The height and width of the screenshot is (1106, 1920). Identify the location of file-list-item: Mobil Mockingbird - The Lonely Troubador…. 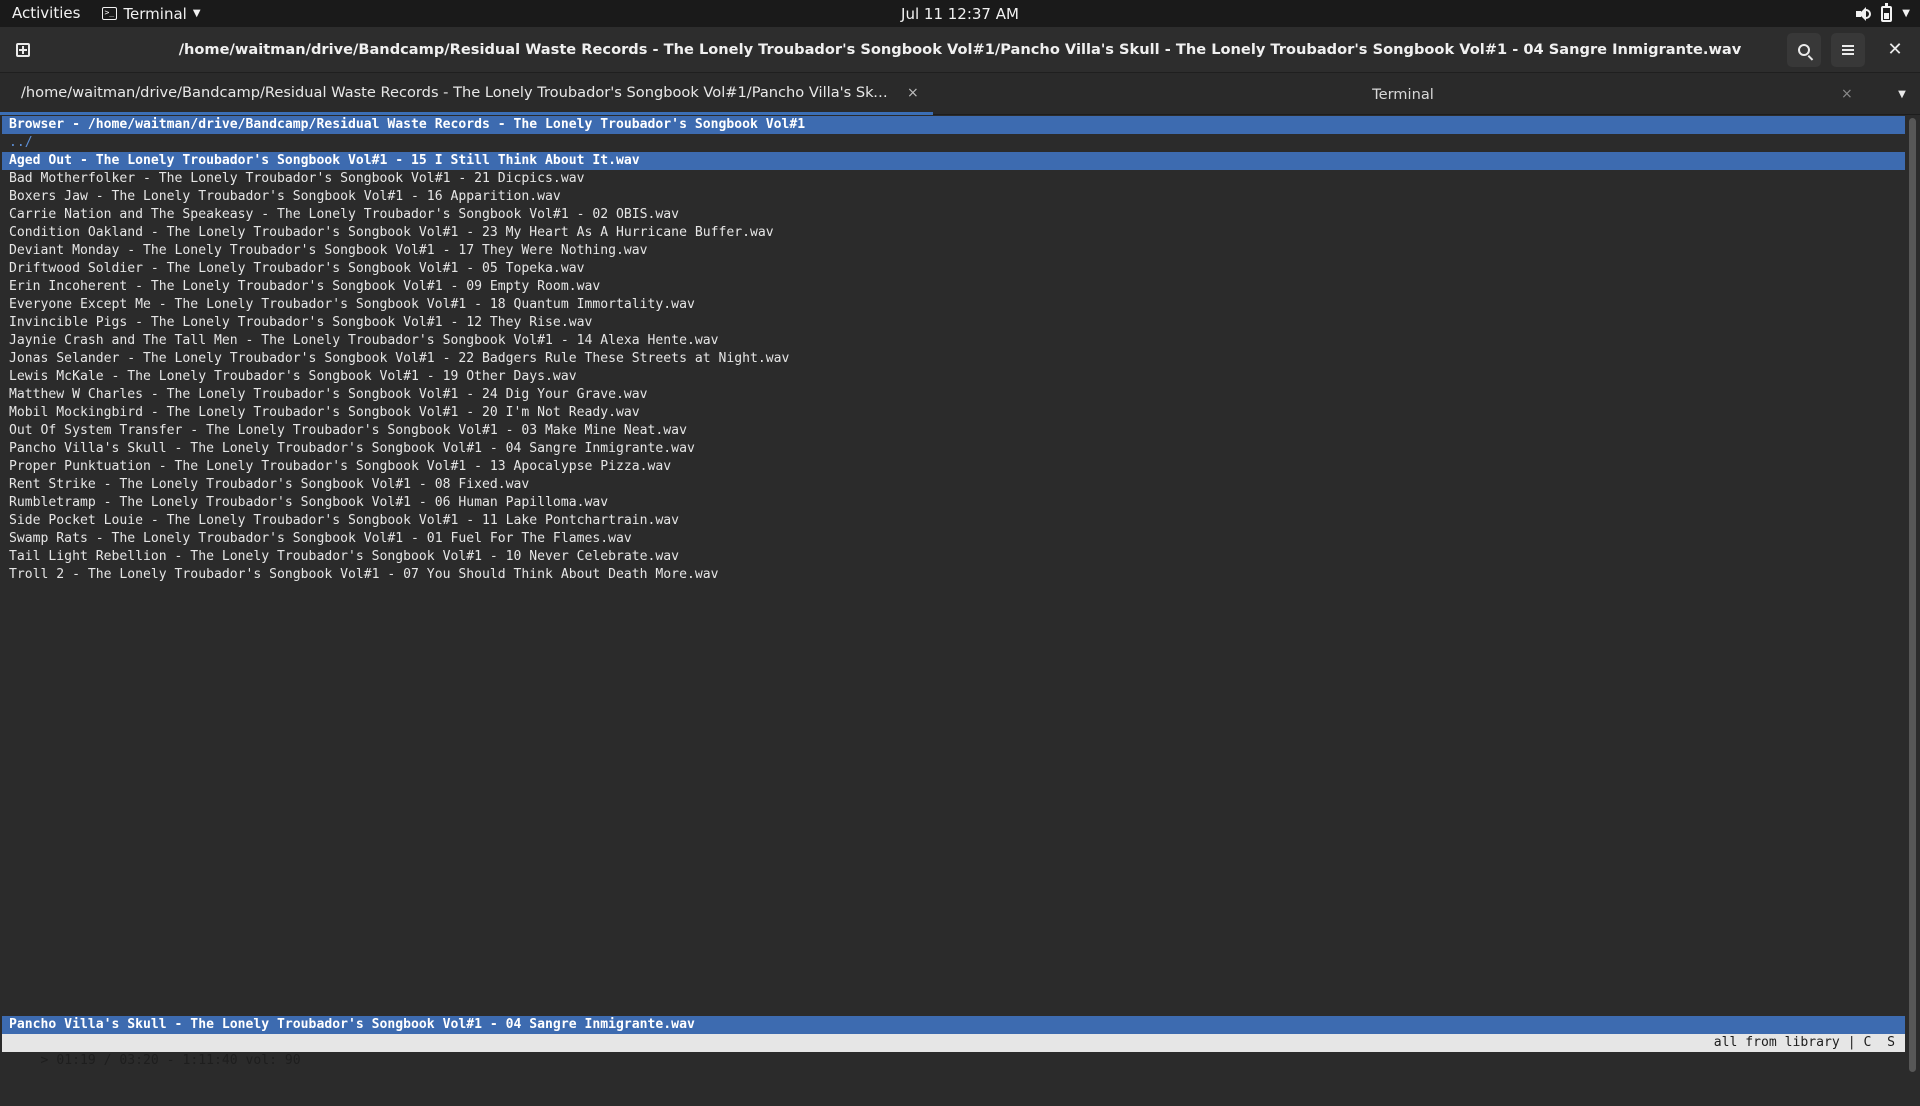
(953, 413).